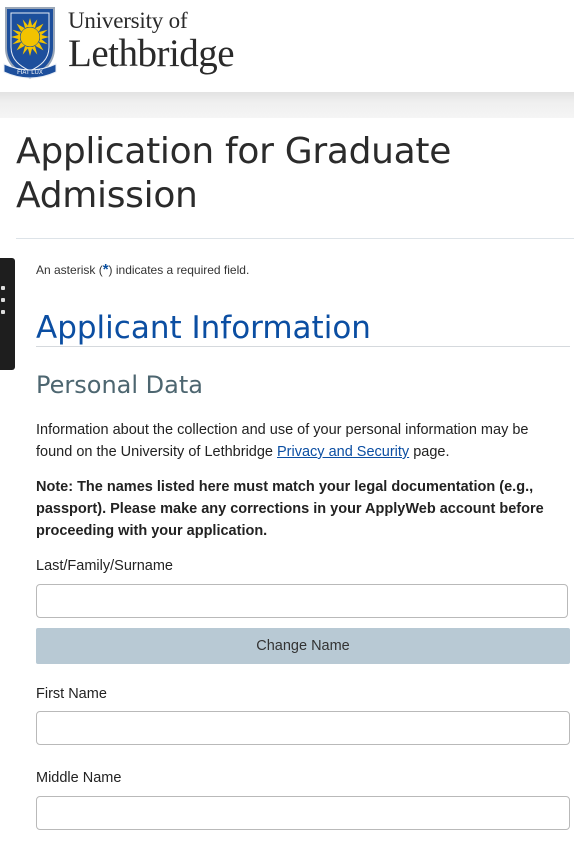 The height and width of the screenshot is (852, 574). What do you see at coordinates (303, 728) in the screenshot?
I see `first-name-input` at bounding box center [303, 728].